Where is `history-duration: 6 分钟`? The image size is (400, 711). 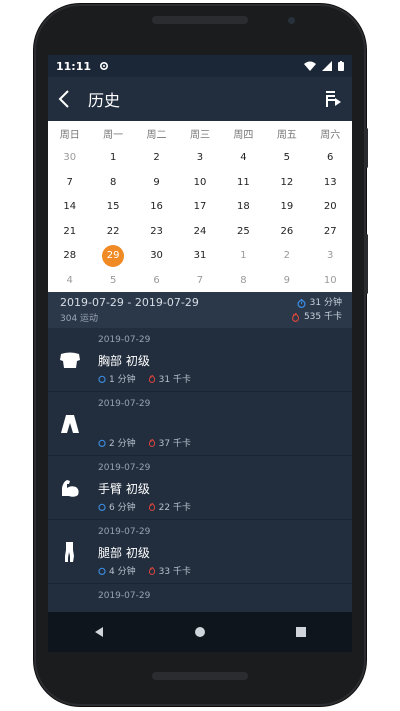 history-duration: 6 分钟 is located at coordinates (122, 508).